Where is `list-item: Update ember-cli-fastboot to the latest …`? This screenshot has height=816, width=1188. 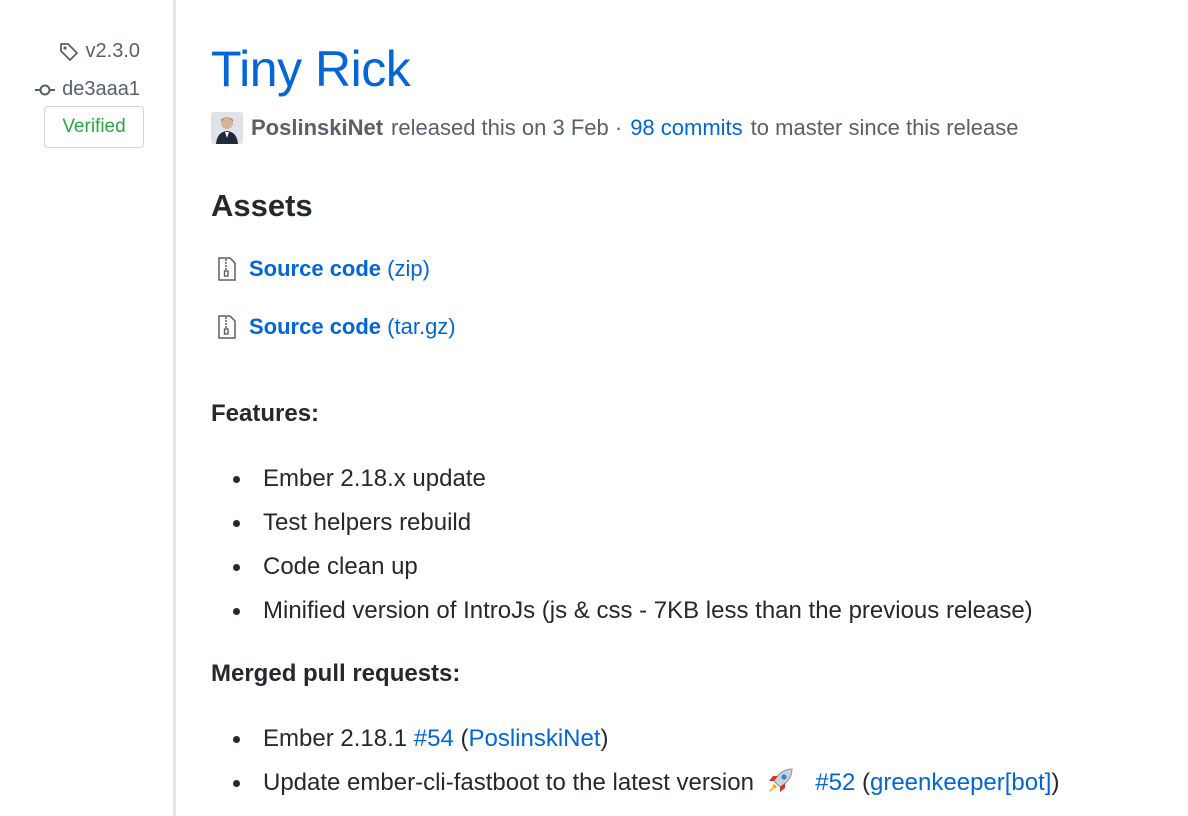
list-item: Update ember-cli-fastboot to the latest … is located at coordinates (646, 788).